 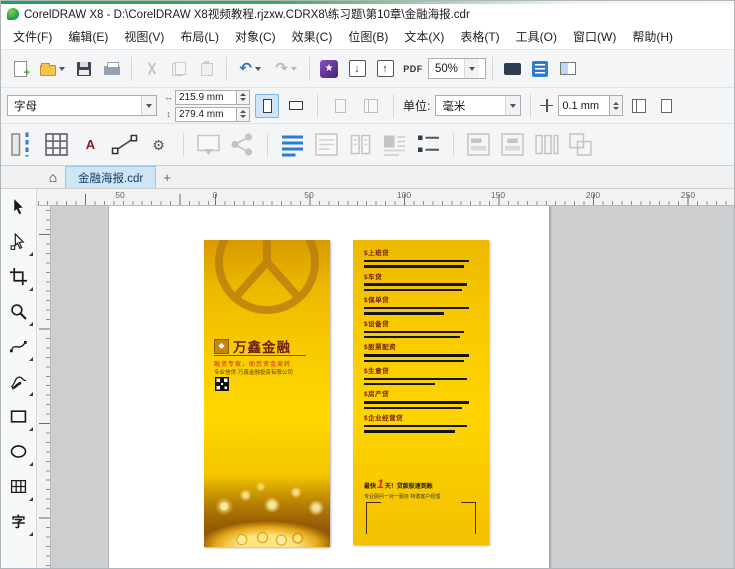 What do you see at coordinates (536, 36) in the screenshot?
I see `menu-item: 工具(O)` at bounding box center [536, 36].